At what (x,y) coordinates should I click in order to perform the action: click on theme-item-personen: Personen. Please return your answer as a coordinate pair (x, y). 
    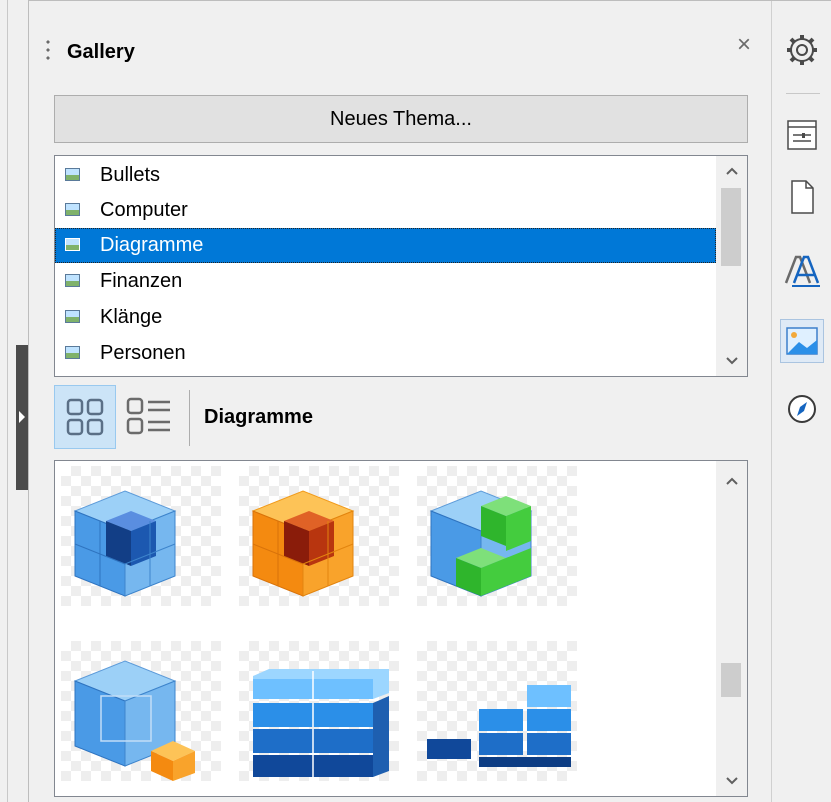
    Looking at the image, I should click on (385, 353).